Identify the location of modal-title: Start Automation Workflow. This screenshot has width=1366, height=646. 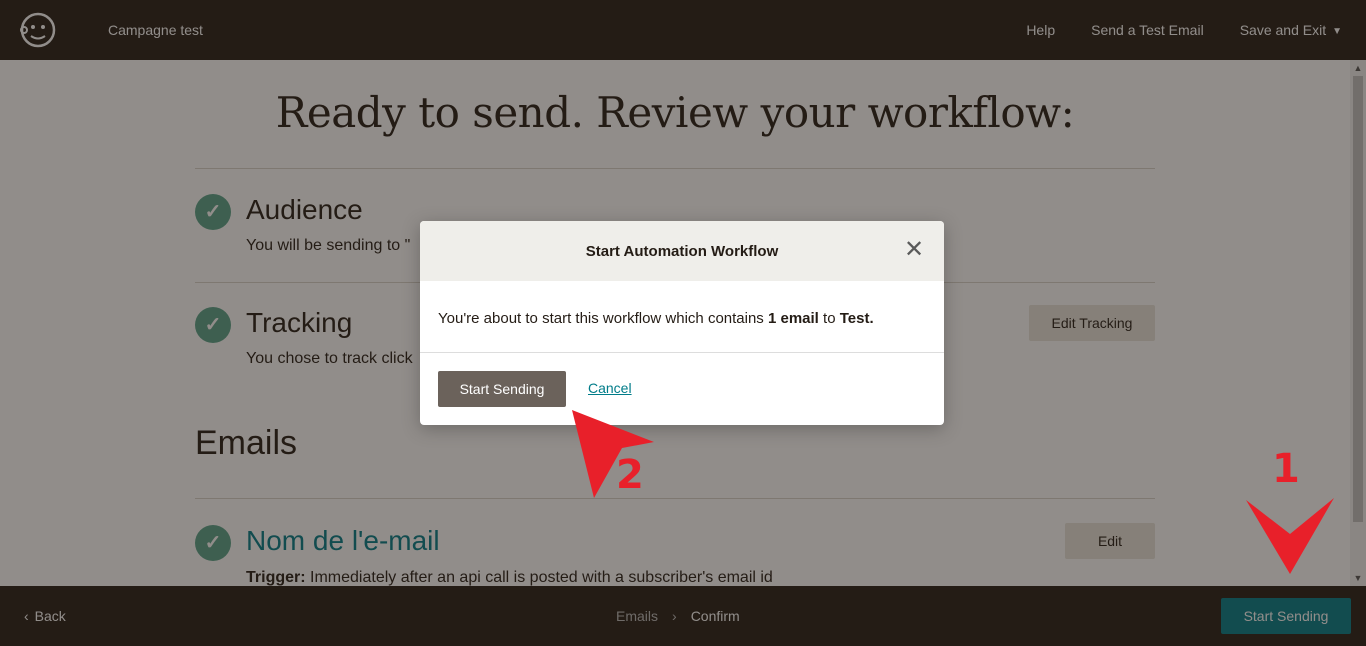
(682, 251).